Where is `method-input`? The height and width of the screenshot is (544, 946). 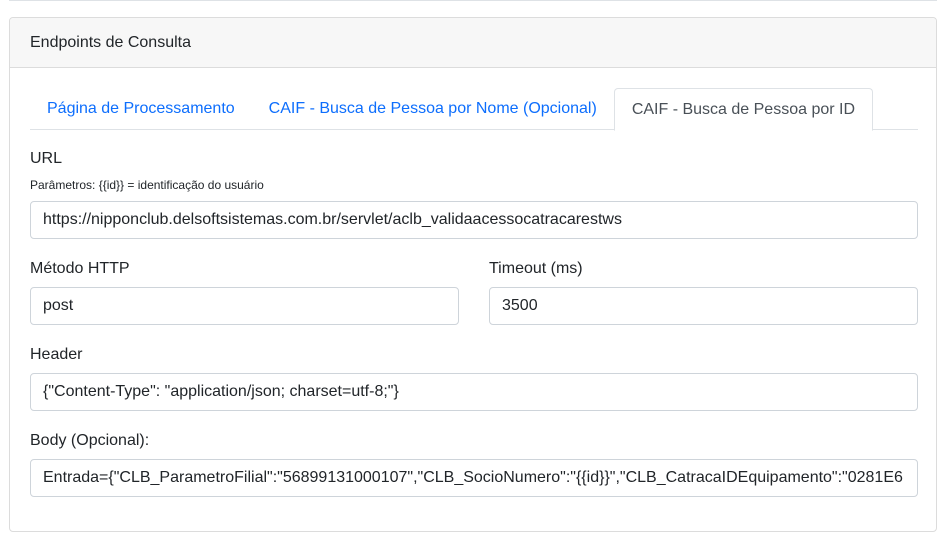 method-input is located at coordinates (244, 306).